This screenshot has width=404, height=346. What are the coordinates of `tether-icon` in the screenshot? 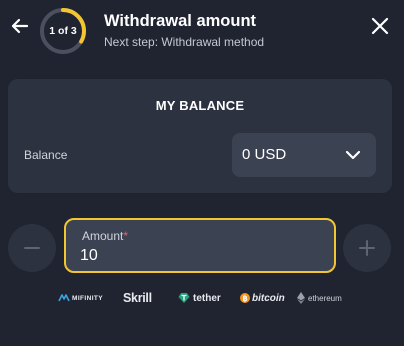 It's located at (184, 298).